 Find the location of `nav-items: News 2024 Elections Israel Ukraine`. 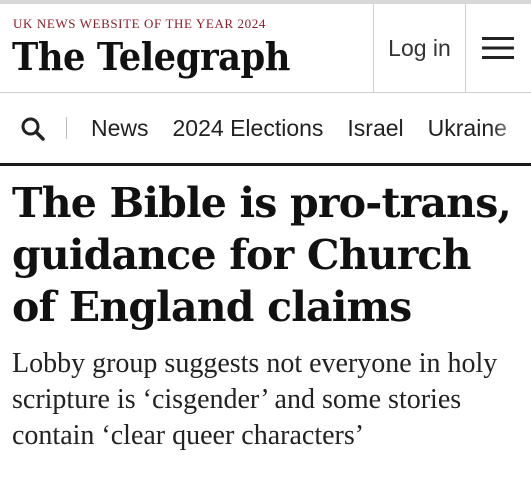

nav-items: News 2024 Elections Israel Ukraine is located at coordinates (311, 128).